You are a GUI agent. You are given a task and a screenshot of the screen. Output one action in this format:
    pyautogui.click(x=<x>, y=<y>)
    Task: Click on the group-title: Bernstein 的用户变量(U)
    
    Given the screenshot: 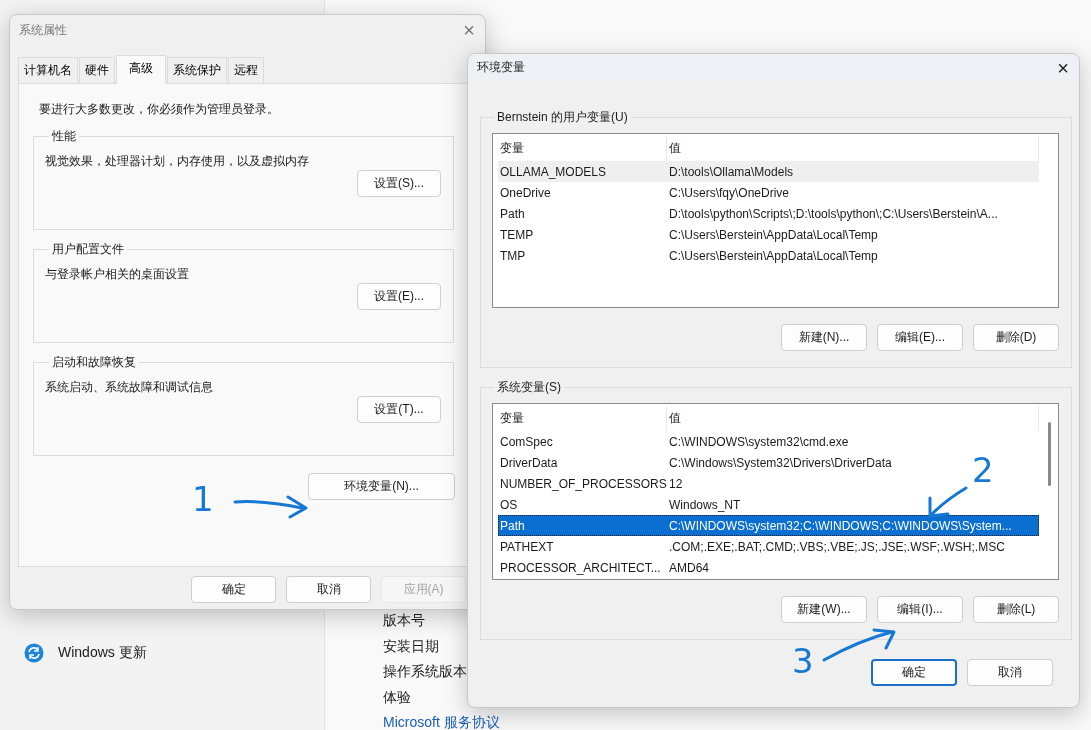 What is the action you would take?
    pyautogui.click(x=562, y=117)
    